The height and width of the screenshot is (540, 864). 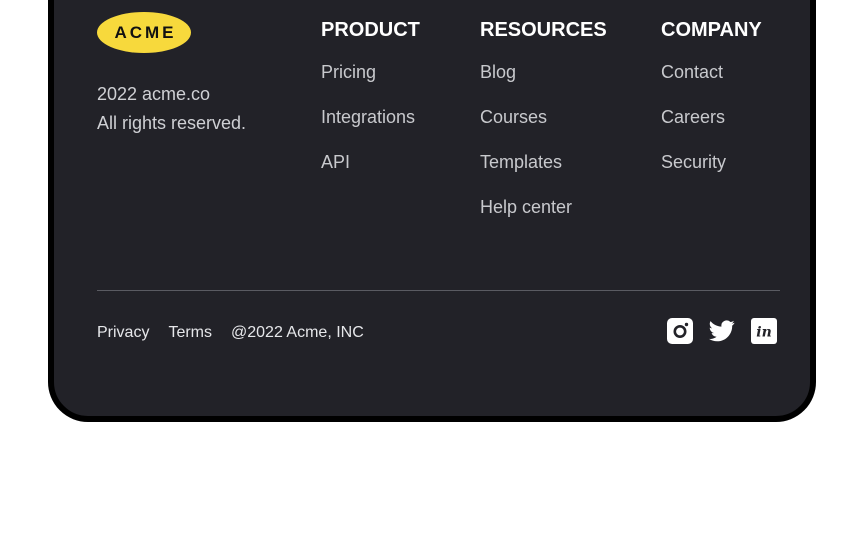 What do you see at coordinates (711, 129) in the screenshot?
I see `careers-link: Careers` at bounding box center [711, 129].